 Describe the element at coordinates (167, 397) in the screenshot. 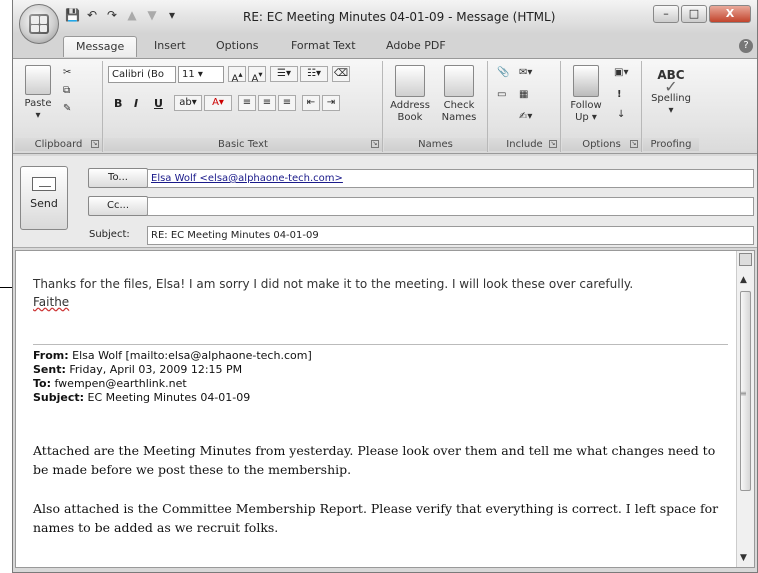

I see `subject-value: EC Meeting Minutes 04-01-09` at that location.